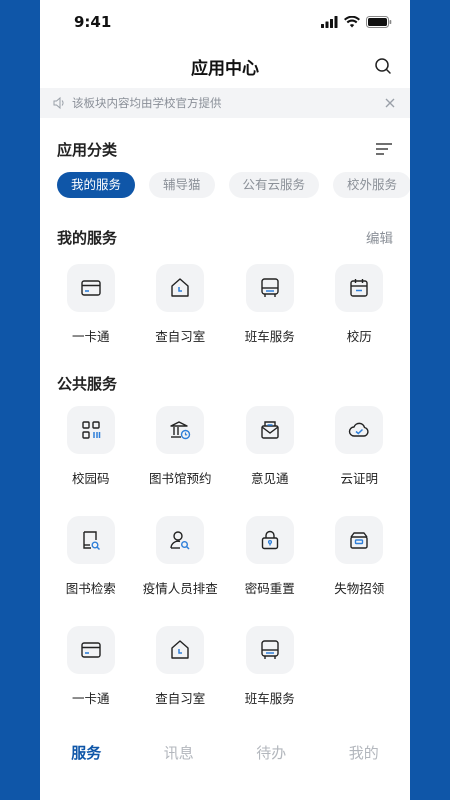  Describe the element at coordinates (360, 459) in the screenshot. I see `app-cloud-certificate: 云证明` at that location.